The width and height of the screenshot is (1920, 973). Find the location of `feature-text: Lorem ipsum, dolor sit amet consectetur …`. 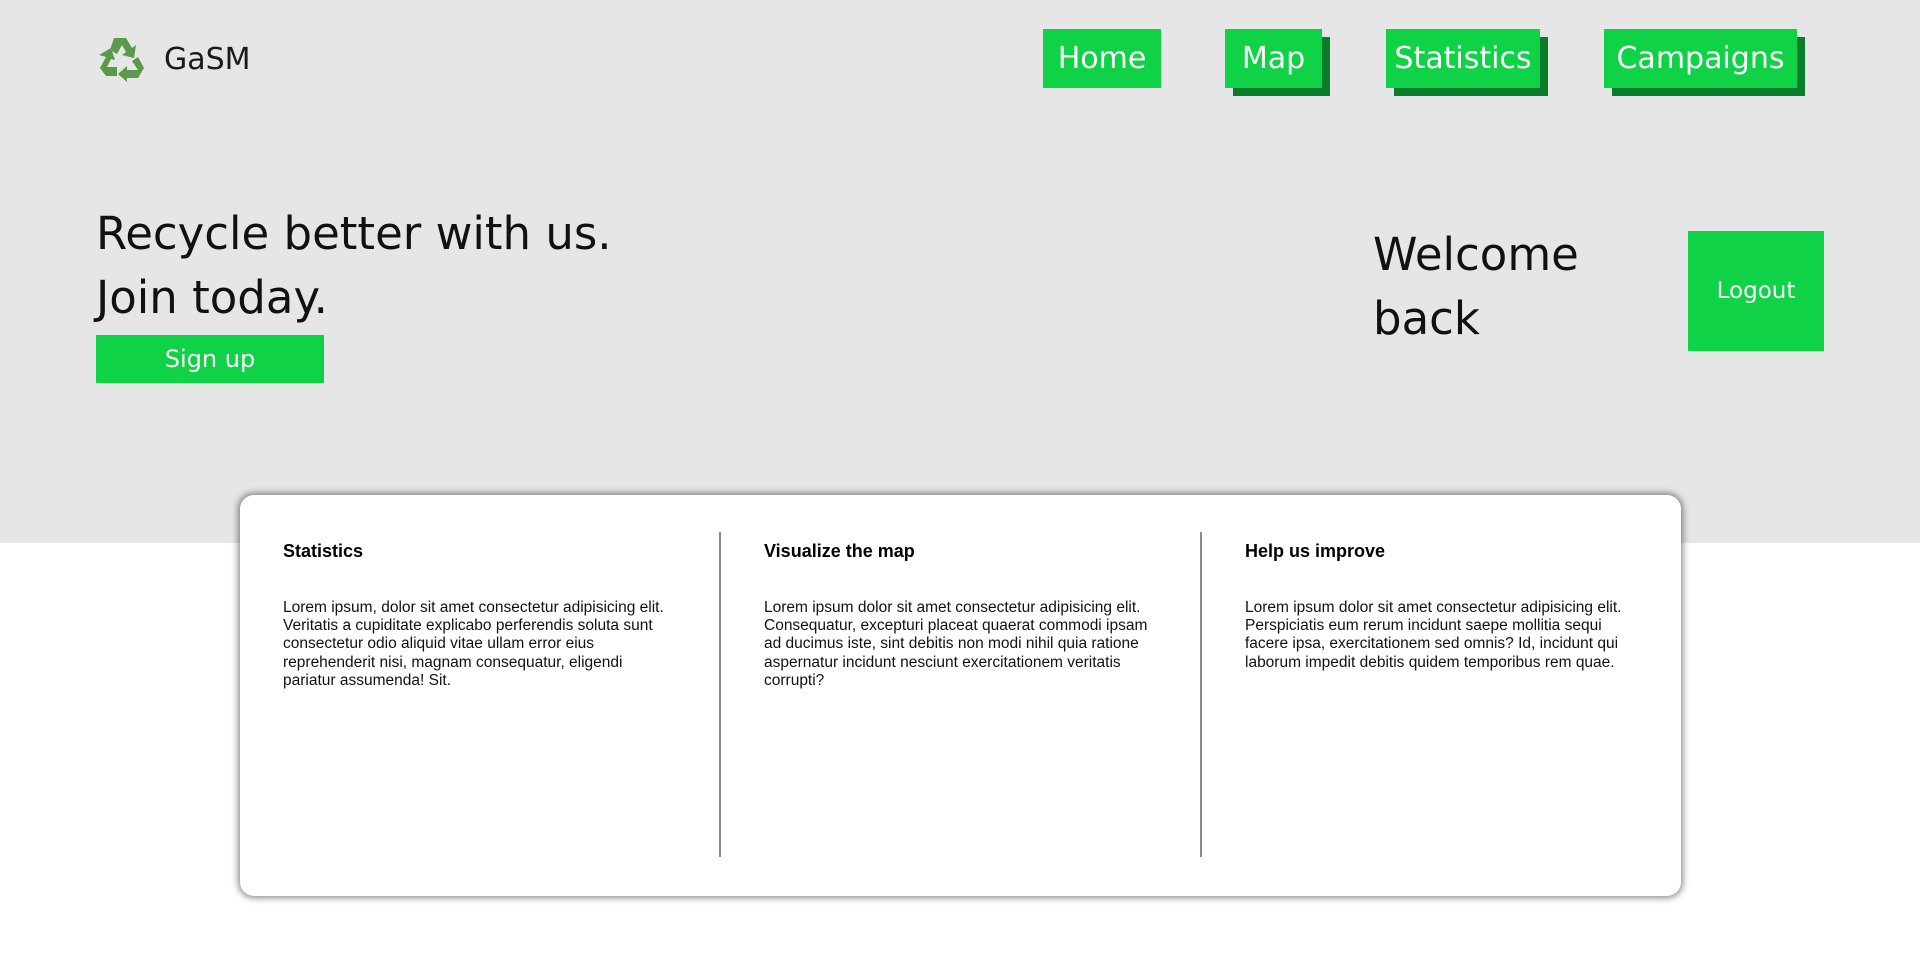

feature-text: Lorem ipsum, dolor sit amet consectetur … is located at coordinates (473, 644).